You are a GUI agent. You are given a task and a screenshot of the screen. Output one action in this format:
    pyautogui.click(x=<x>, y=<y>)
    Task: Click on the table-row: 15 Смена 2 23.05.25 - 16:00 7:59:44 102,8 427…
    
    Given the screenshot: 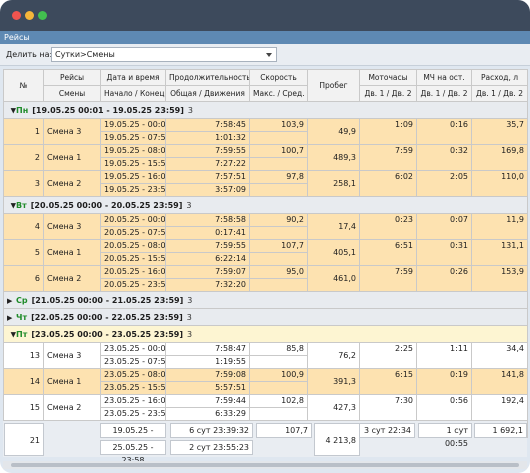 What is the action you would take?
    pyautogui.click(x=265, y=407)
    